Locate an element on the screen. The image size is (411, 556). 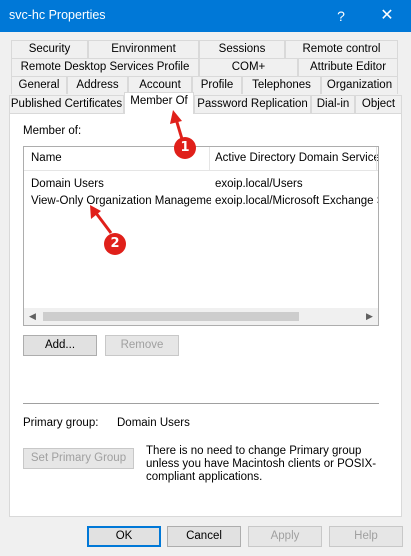
scroll-left-icon: ◀ is located at coordinates (32, 316).